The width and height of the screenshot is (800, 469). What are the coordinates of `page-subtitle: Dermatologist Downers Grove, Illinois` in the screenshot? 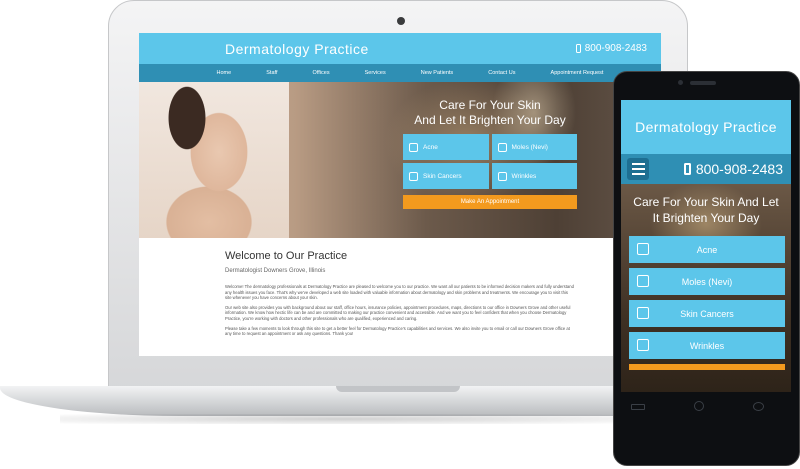 It's located at (275, 271).